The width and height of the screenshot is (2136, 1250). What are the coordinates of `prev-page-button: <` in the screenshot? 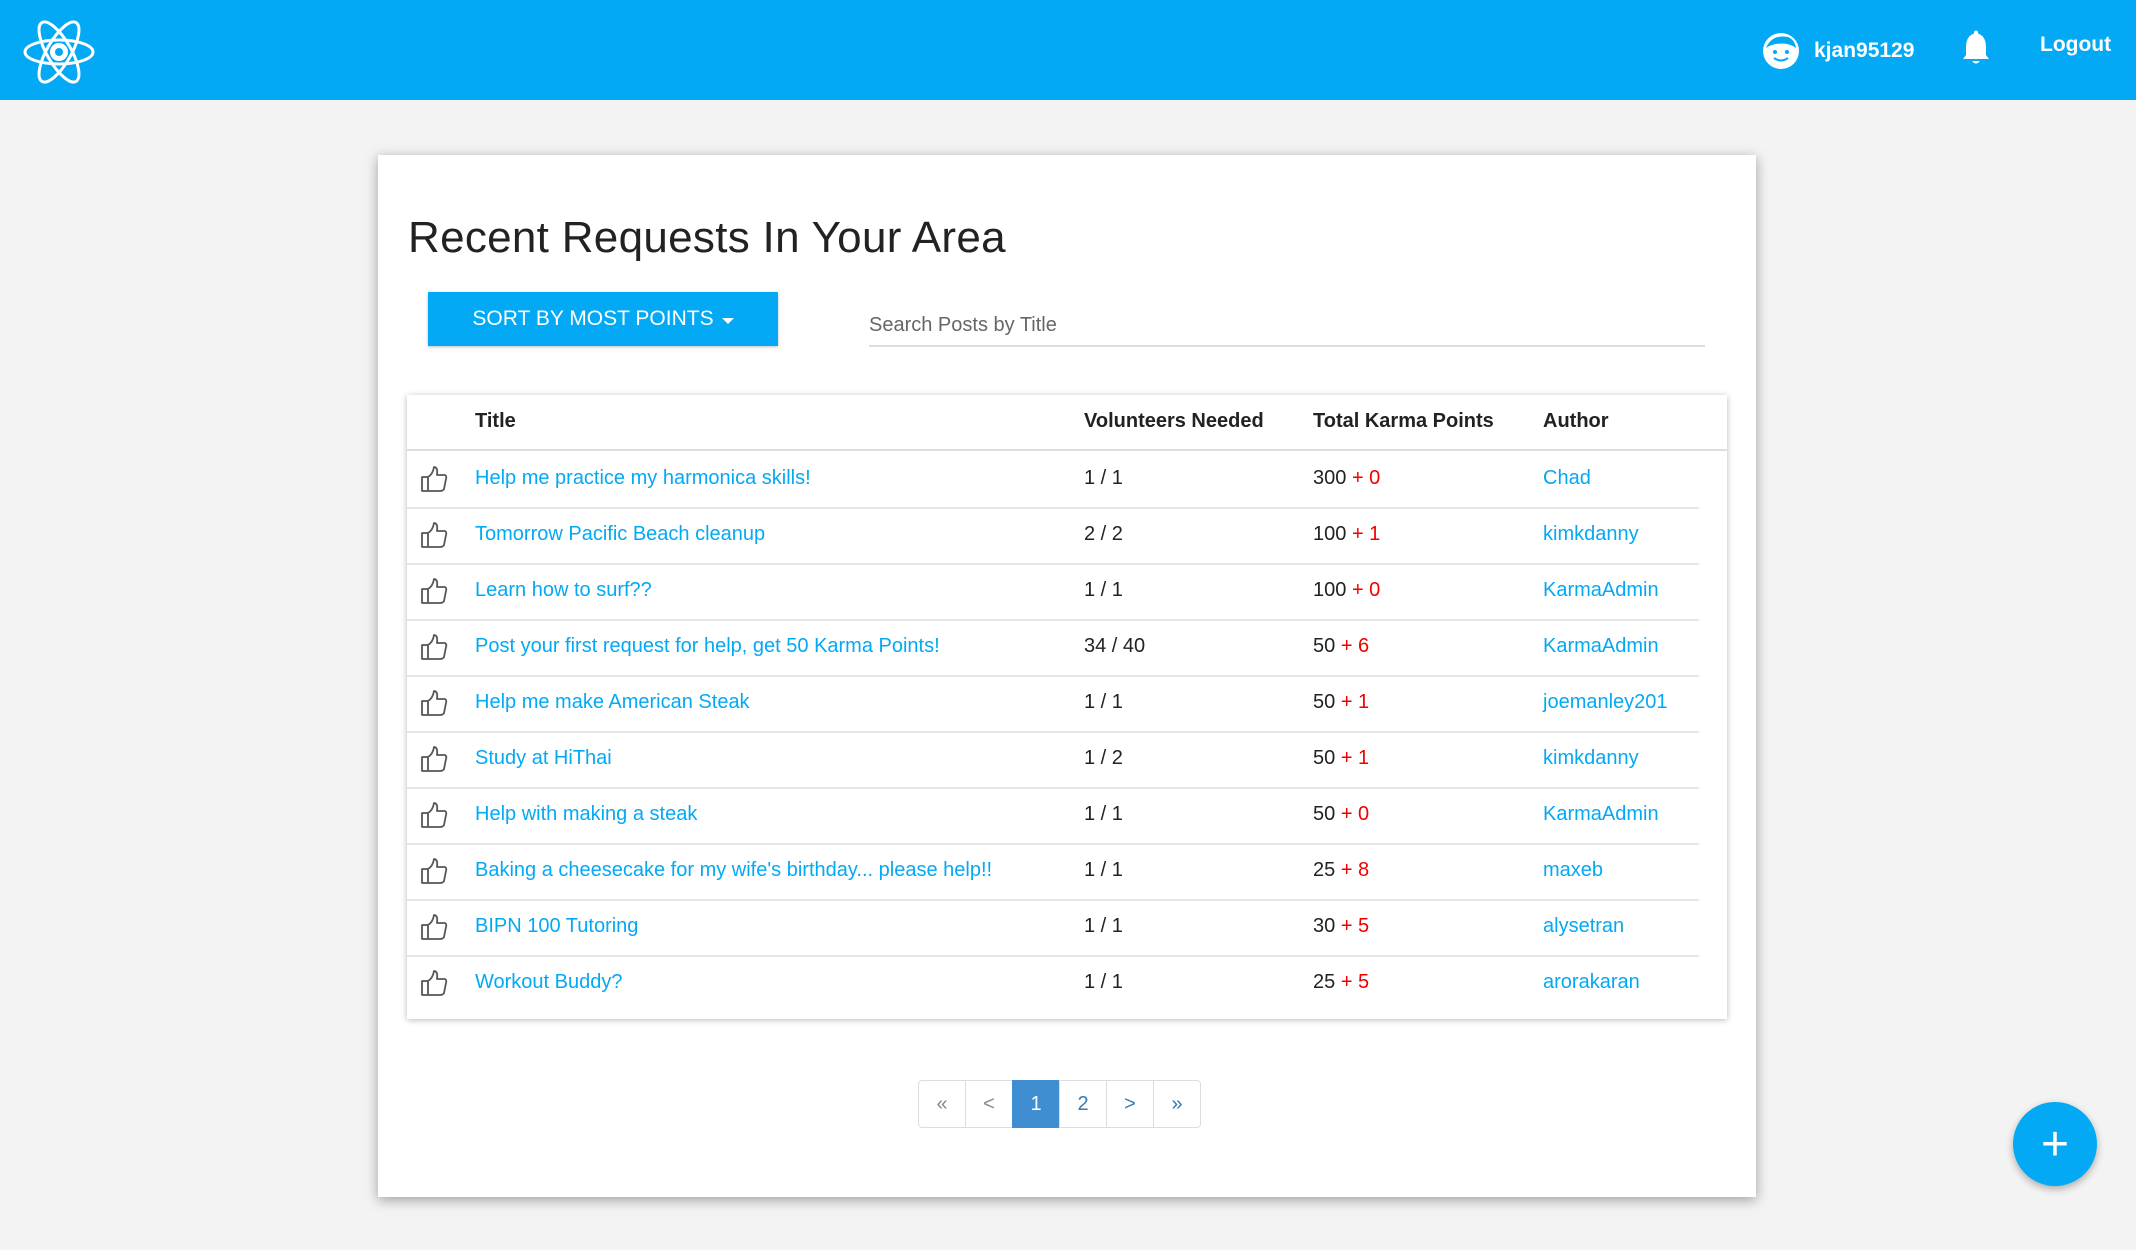 It's located at (989, 1104).